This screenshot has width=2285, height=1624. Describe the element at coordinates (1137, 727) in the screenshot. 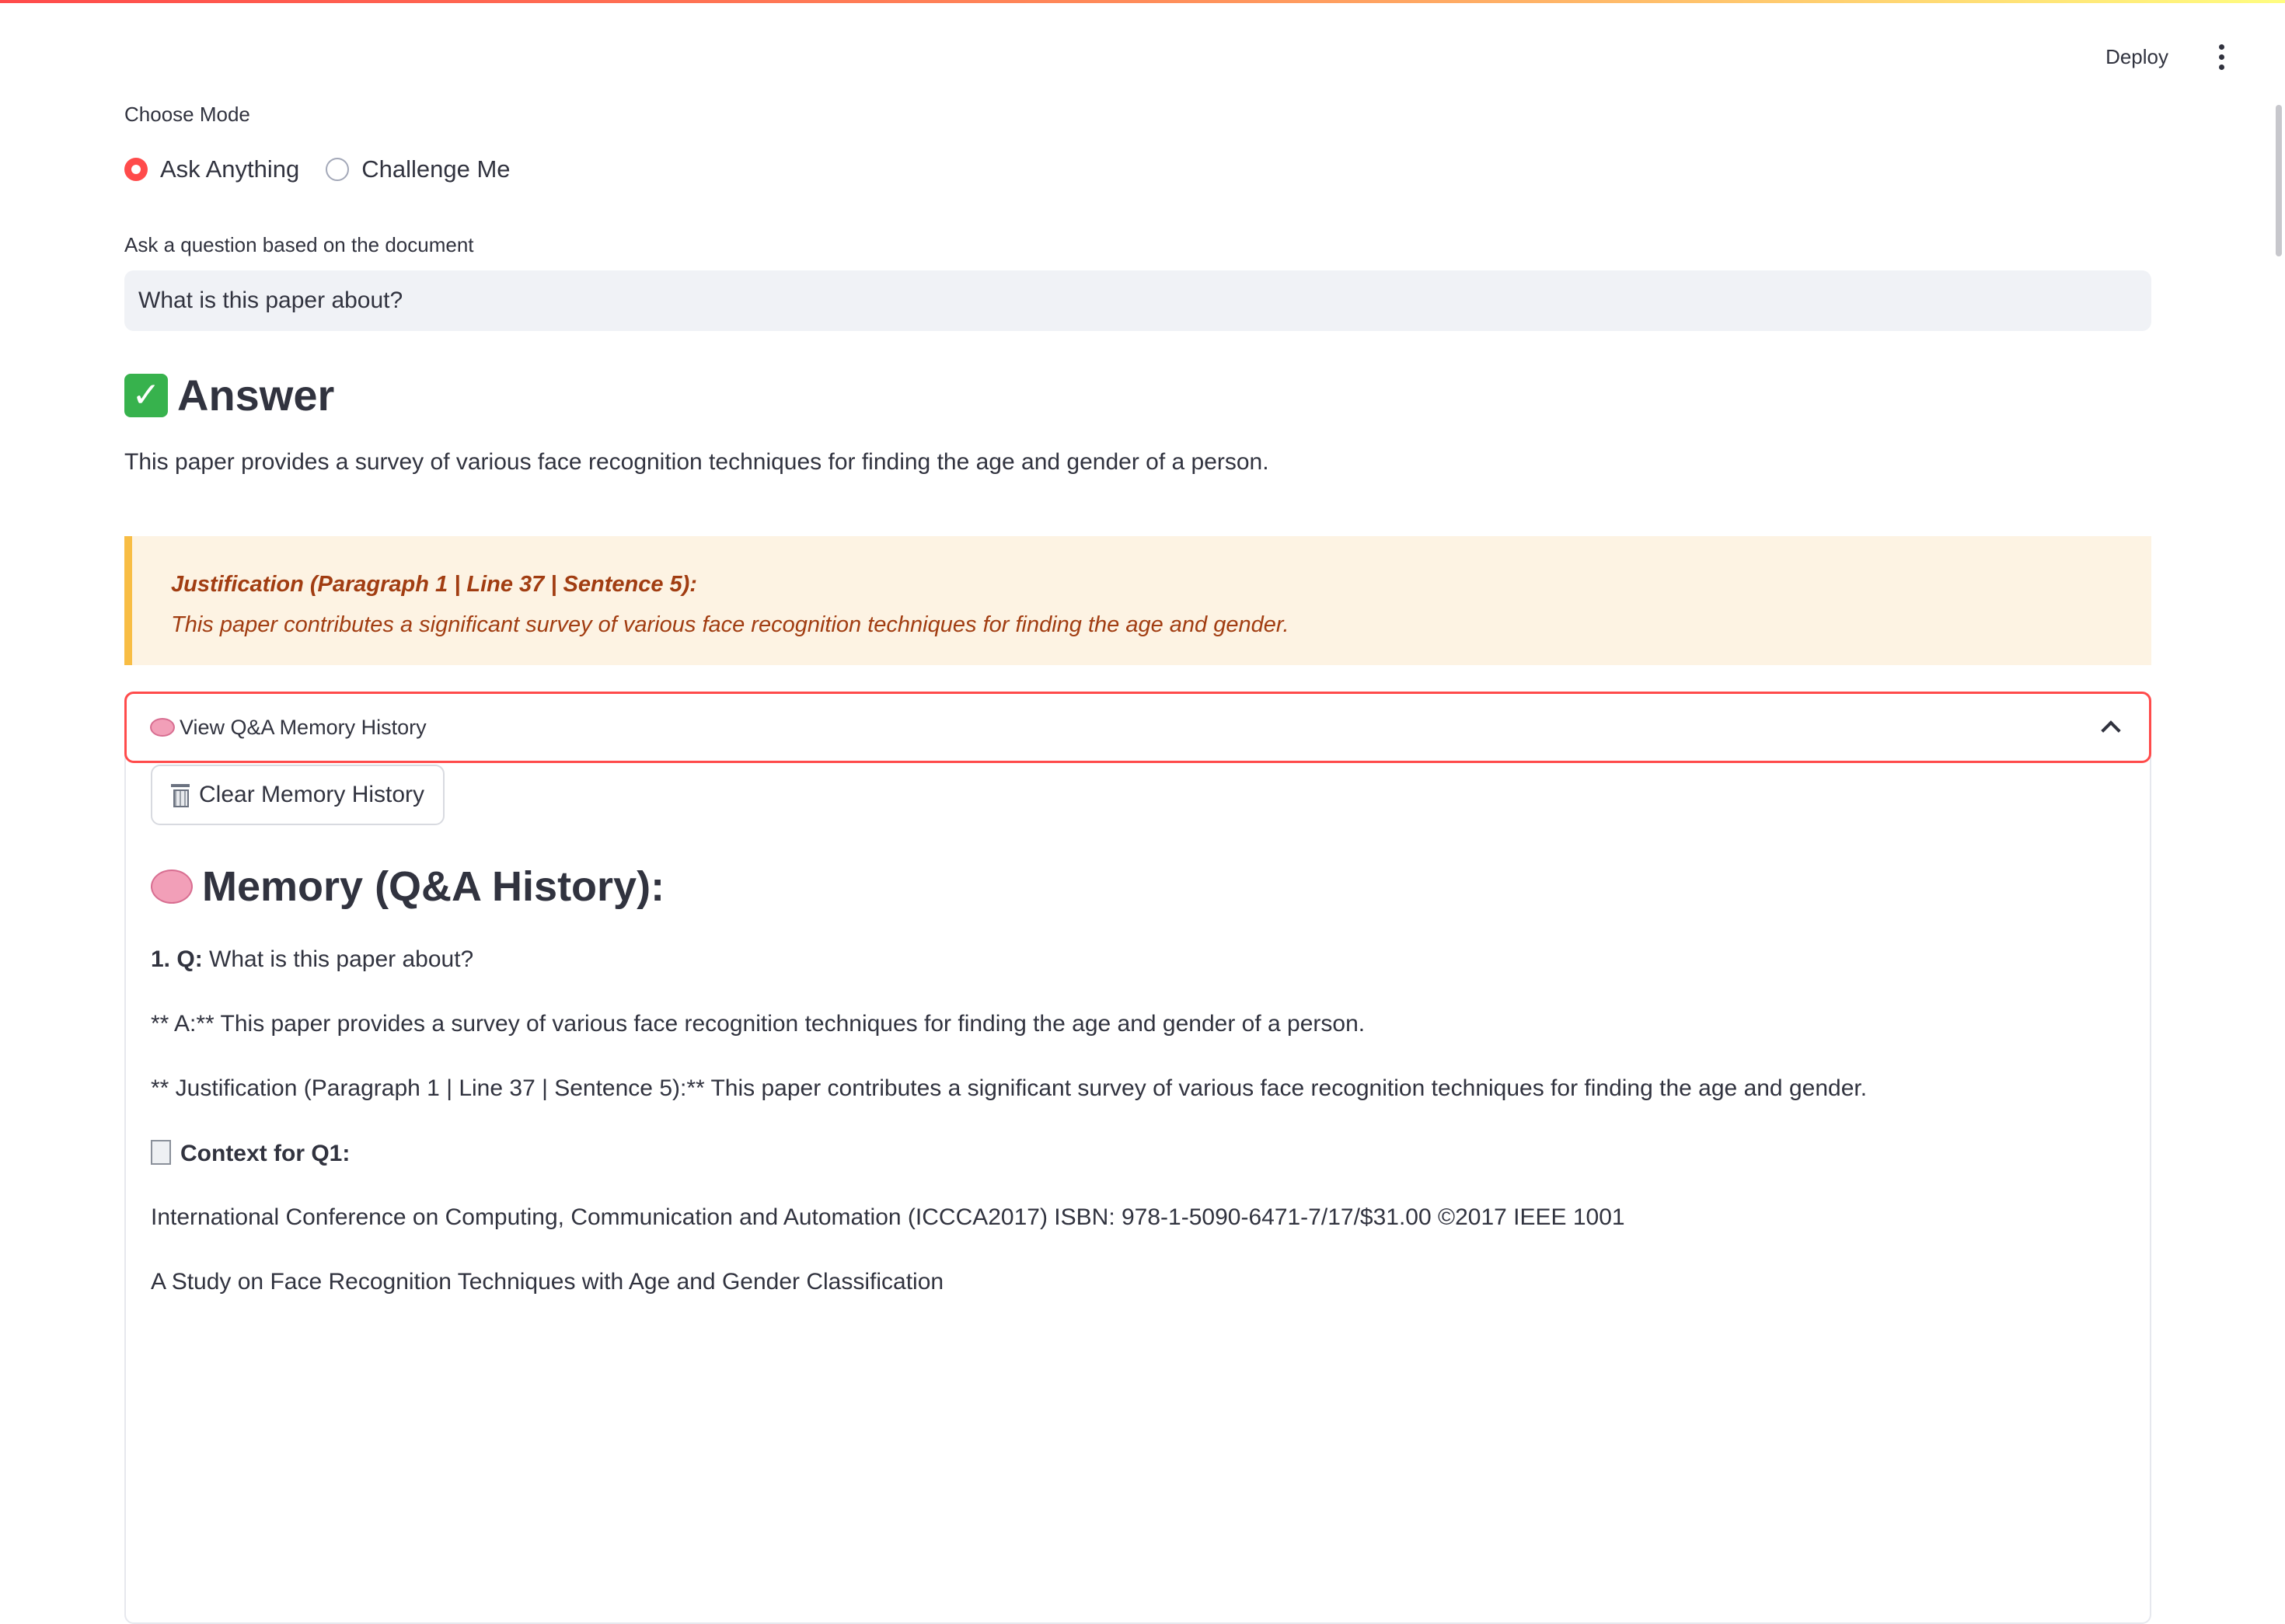

I see `memory-expander-header: View Q&A Memory History` at that location.